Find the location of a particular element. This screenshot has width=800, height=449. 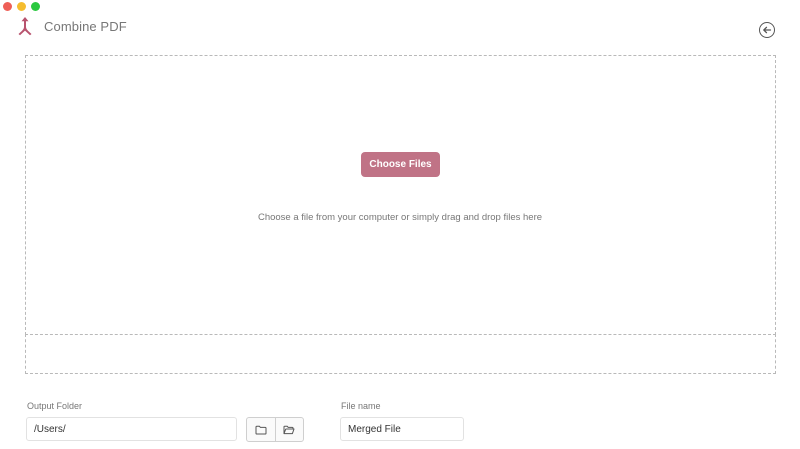

folder-button-group is located at coordinates (275, 429).